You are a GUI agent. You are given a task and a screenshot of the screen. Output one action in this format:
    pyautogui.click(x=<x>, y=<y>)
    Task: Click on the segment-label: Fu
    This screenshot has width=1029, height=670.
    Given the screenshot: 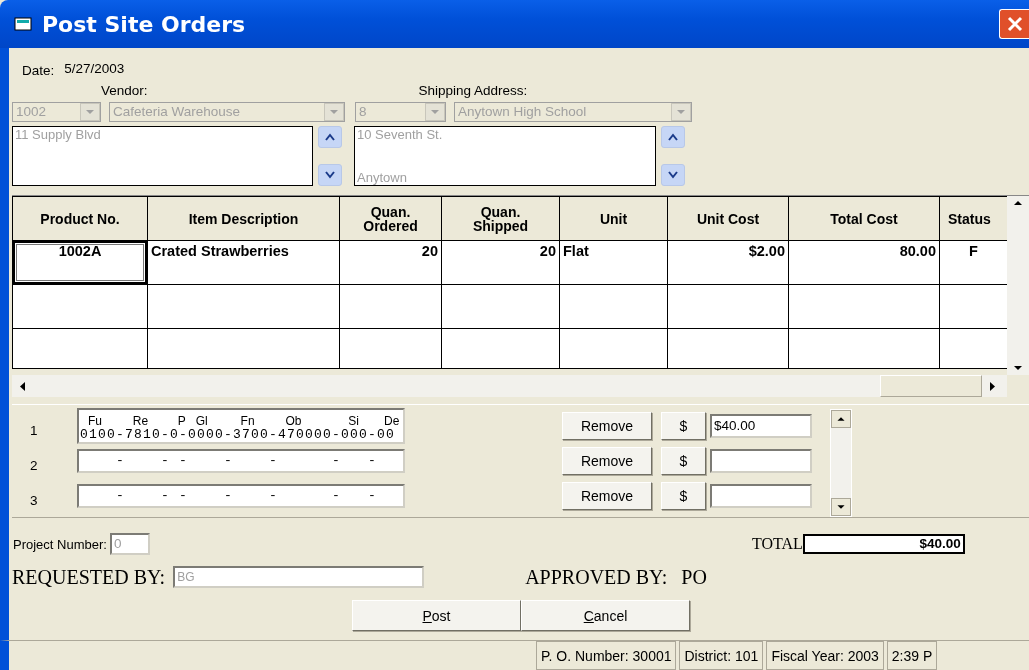 What is the action you would take?
    pyautogui.click(x=95, y=421)
    